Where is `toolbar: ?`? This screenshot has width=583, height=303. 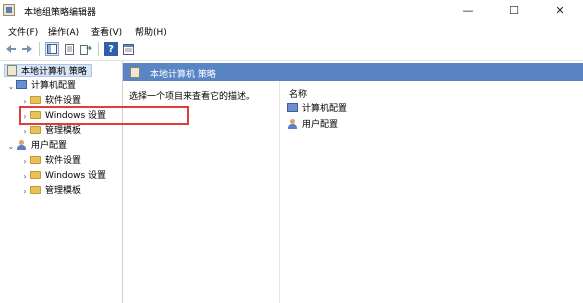 toolbar: ? is located at coordinates (291, 50).